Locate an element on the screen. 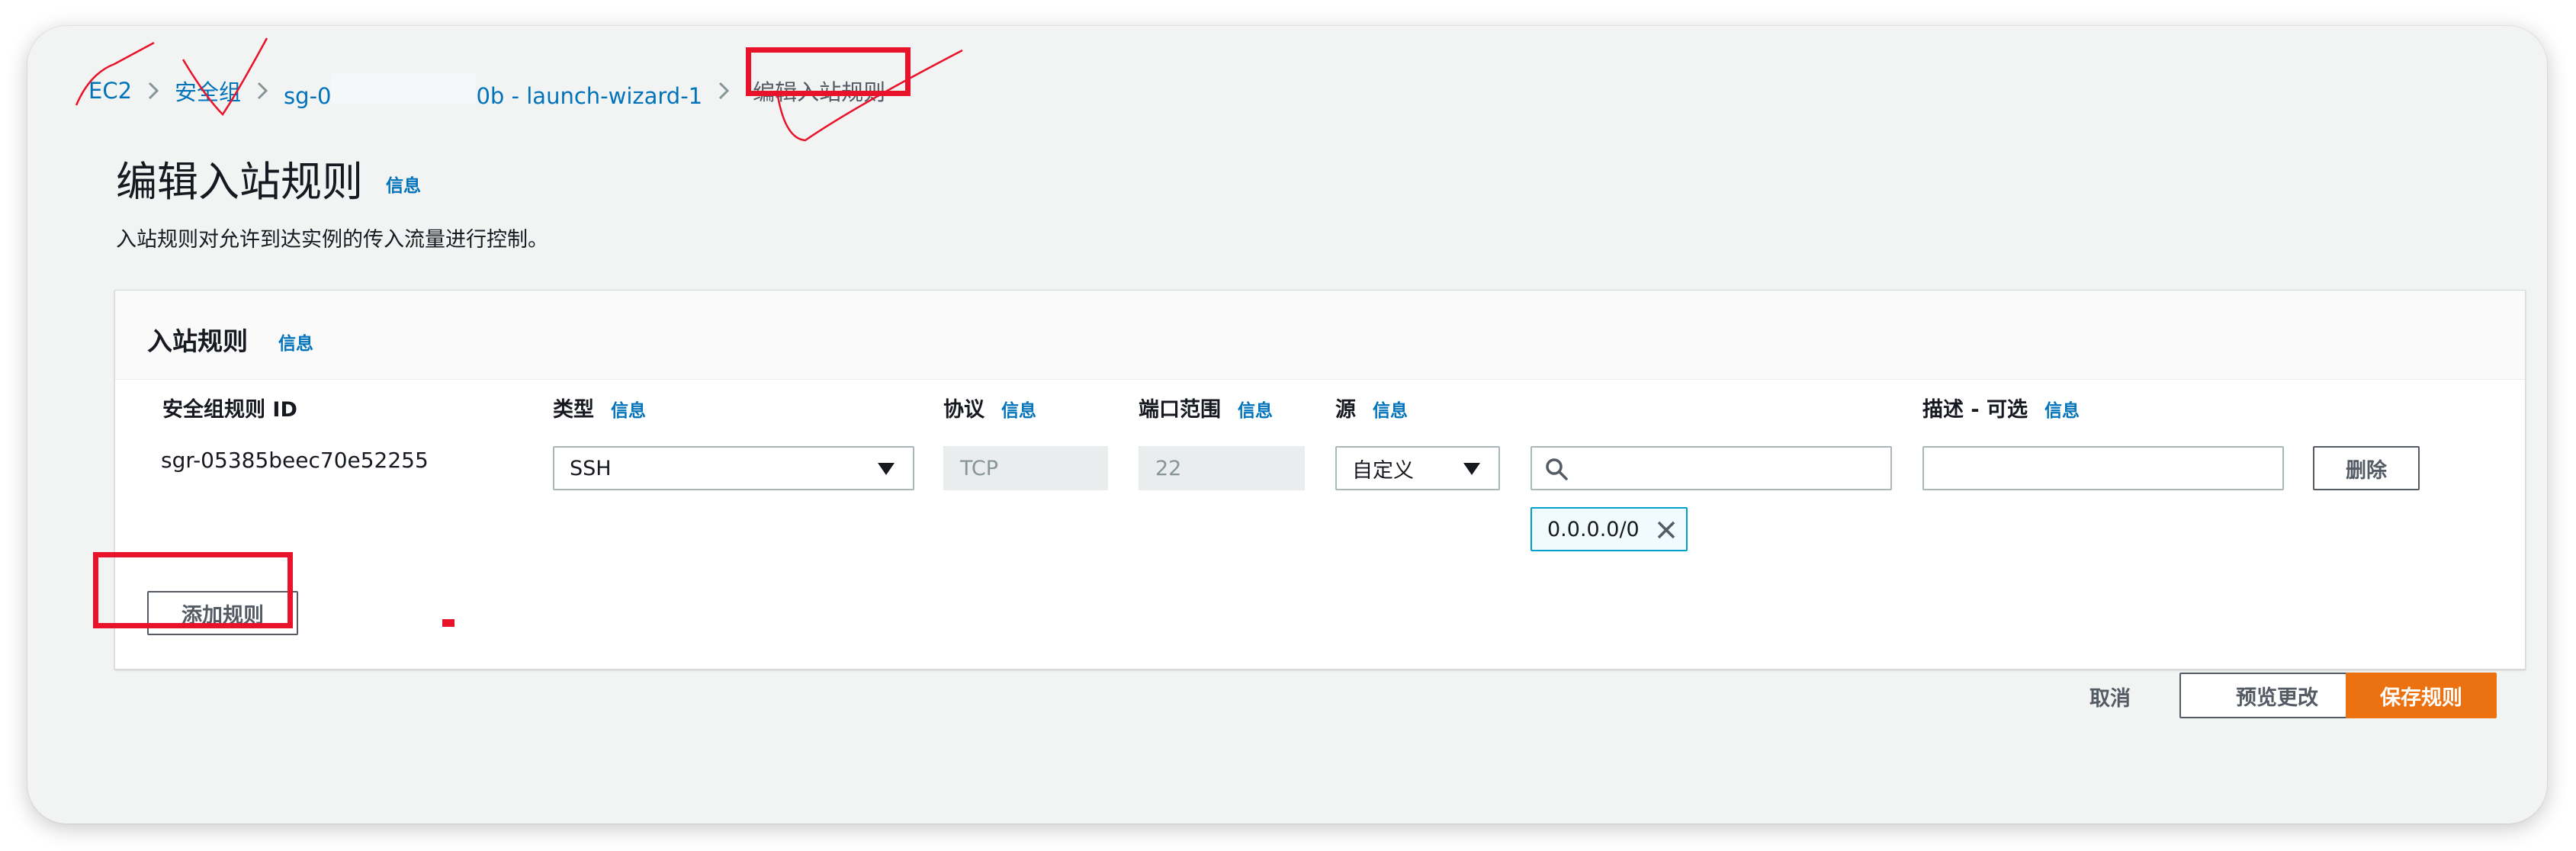  search-icon is located at coordinates (1557, 469).